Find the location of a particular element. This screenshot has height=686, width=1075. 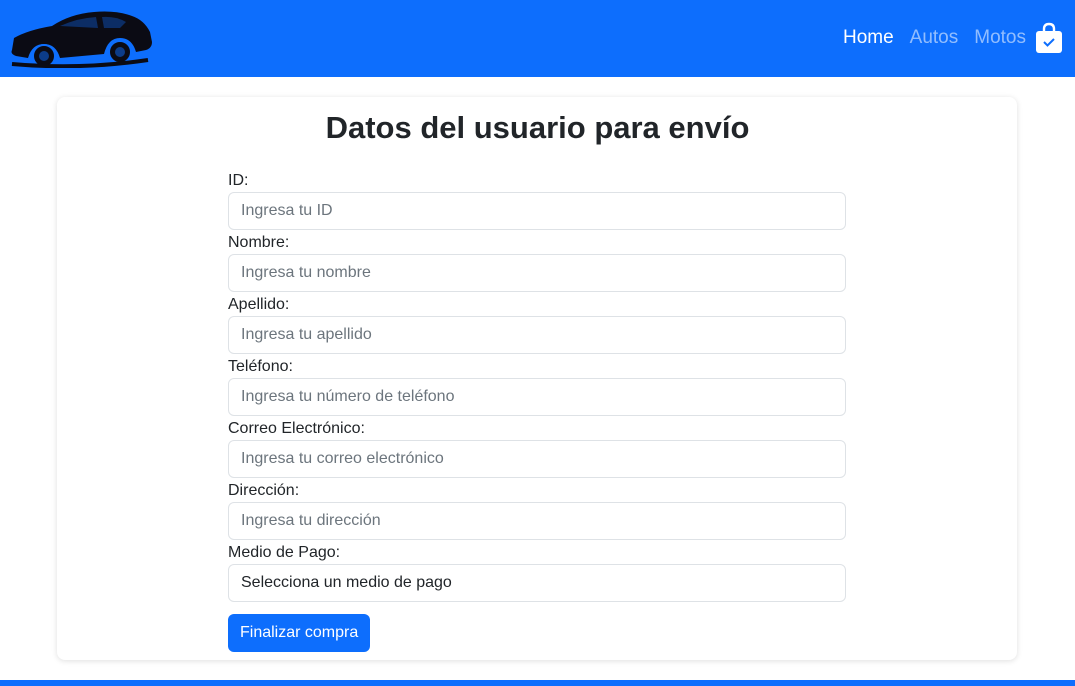

nombre-label: Nombre: is located at coordinates (259, 242).